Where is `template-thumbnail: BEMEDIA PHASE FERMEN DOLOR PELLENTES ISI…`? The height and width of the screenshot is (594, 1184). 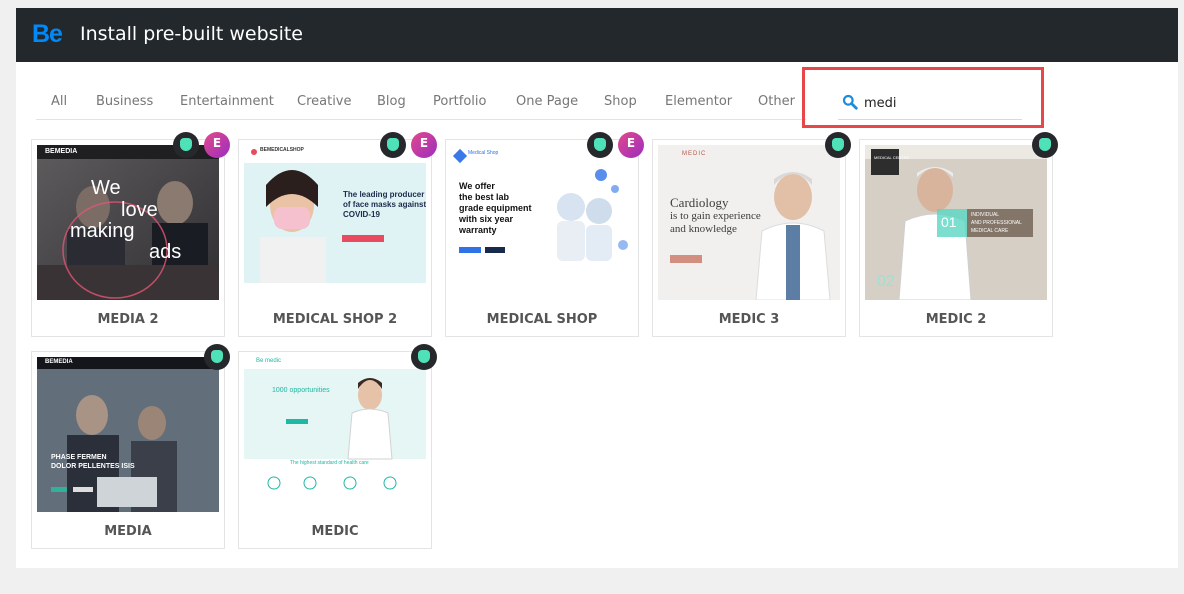 template-thumbnail: BEMEDIA PHASE FERMEN DOLOR PELLENTES ISI… is located at coordinates (128, 434).